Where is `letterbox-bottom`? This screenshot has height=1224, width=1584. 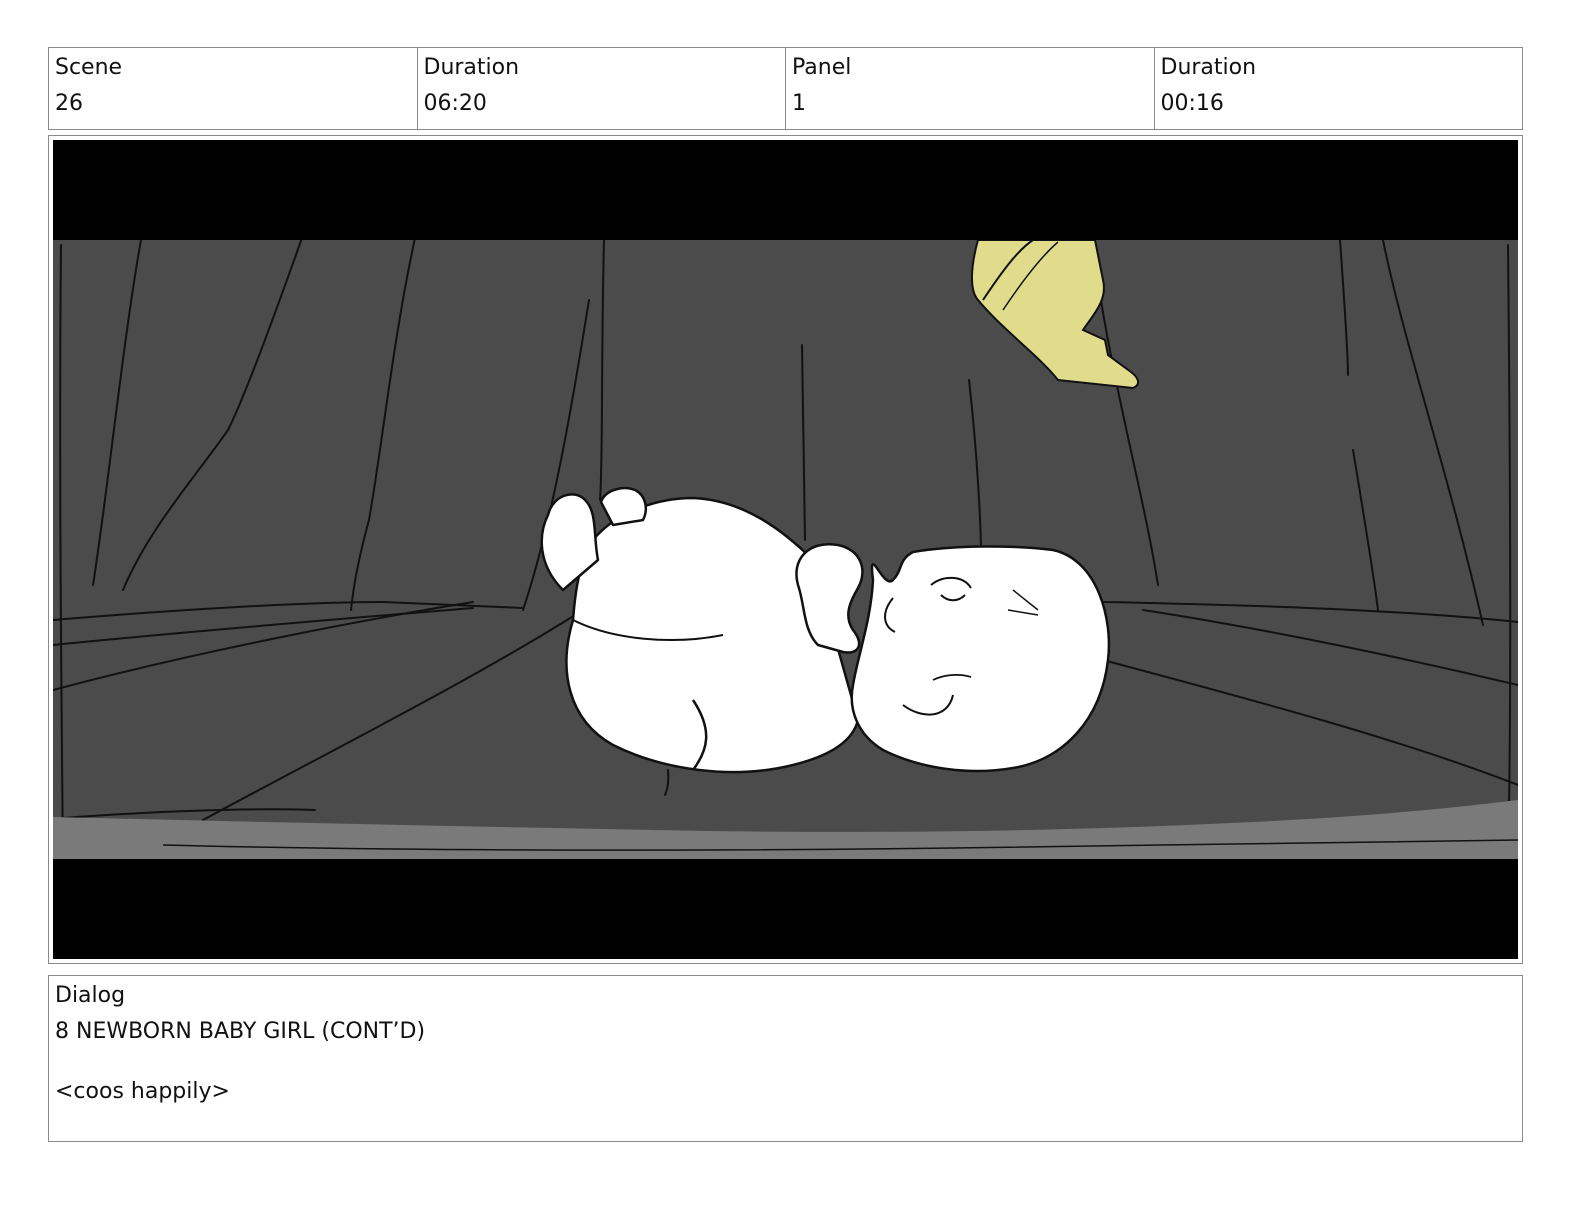
letterbox-bottom is located at coordinates (785, 909).